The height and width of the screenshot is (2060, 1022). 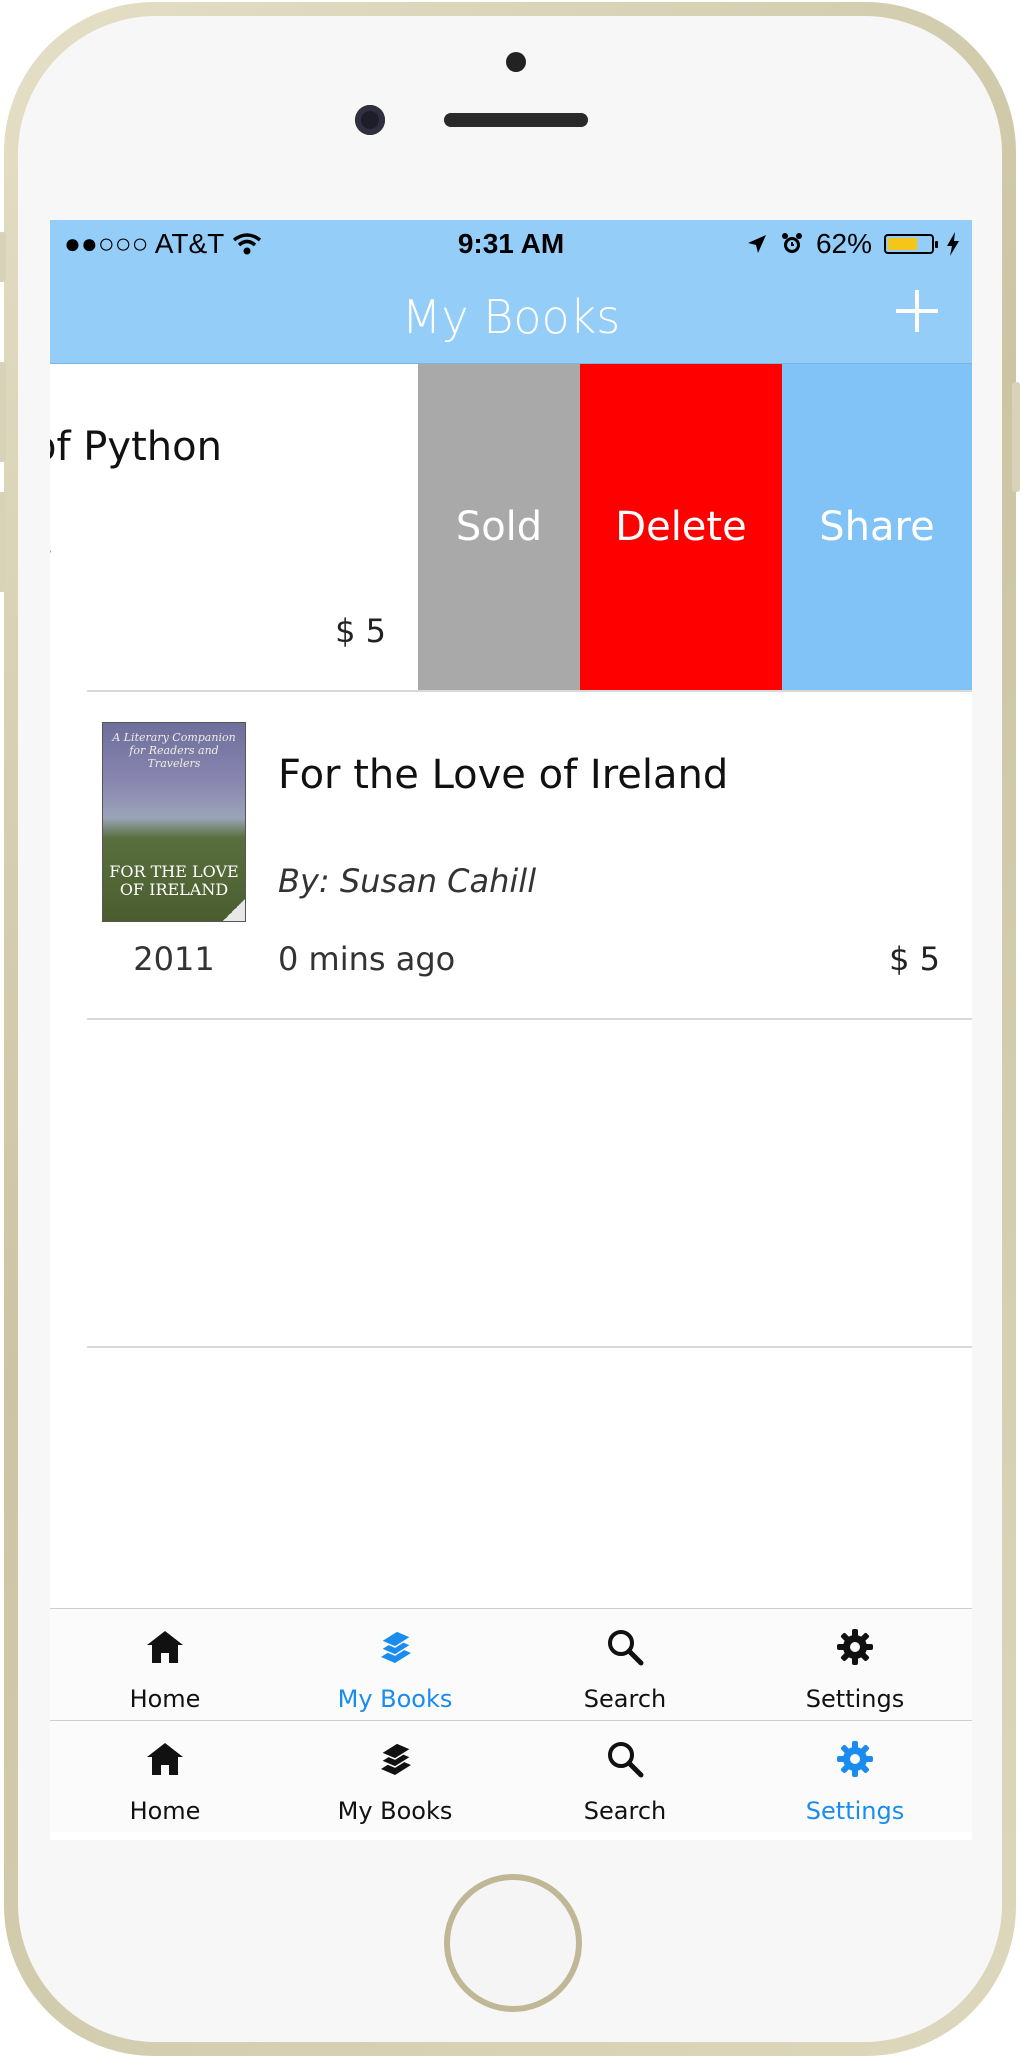 I want to click on earpiece-speaker, so click(x=516, y=120).